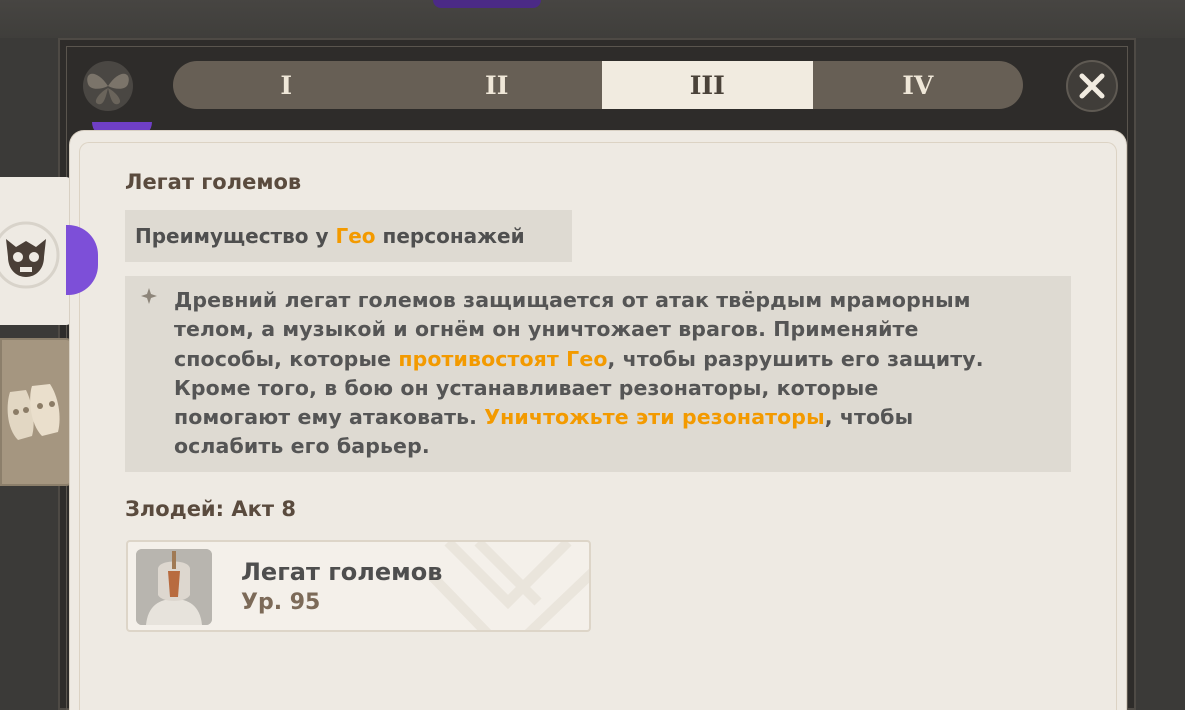 The image size is (1185, 710). I want to click on masks-side-card, so click(37, 412).